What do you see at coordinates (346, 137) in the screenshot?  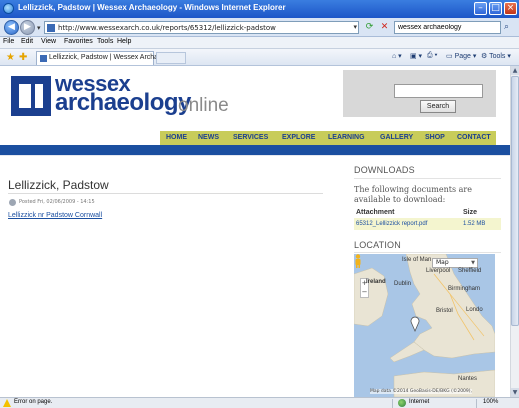 I see `nav-learning: LEARNING` at bounding box center [346, 137].